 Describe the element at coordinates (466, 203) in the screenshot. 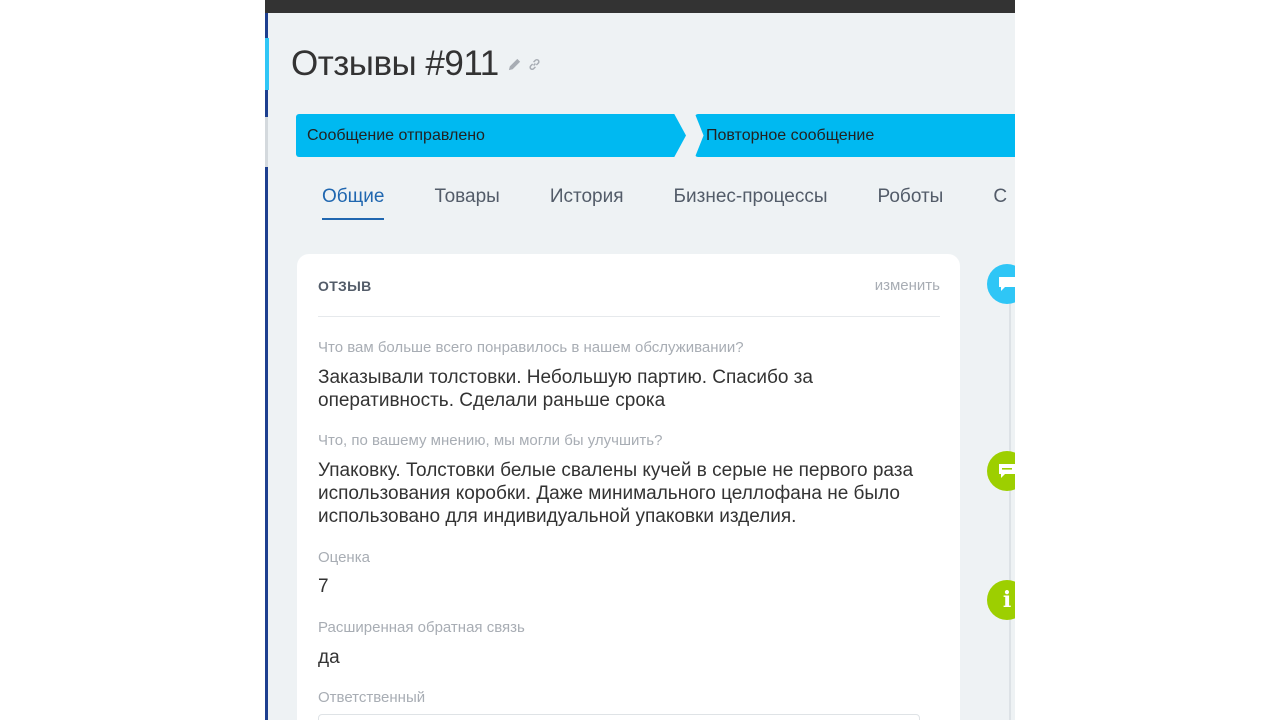

I see `tab-products: Товары` at that location.